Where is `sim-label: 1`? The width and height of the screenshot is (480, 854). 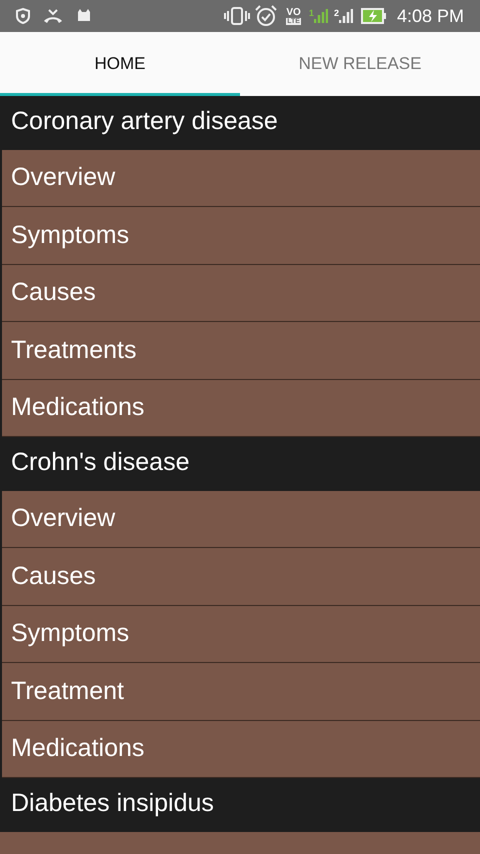 sim-label: 1 is located at coordinates (311, 13).